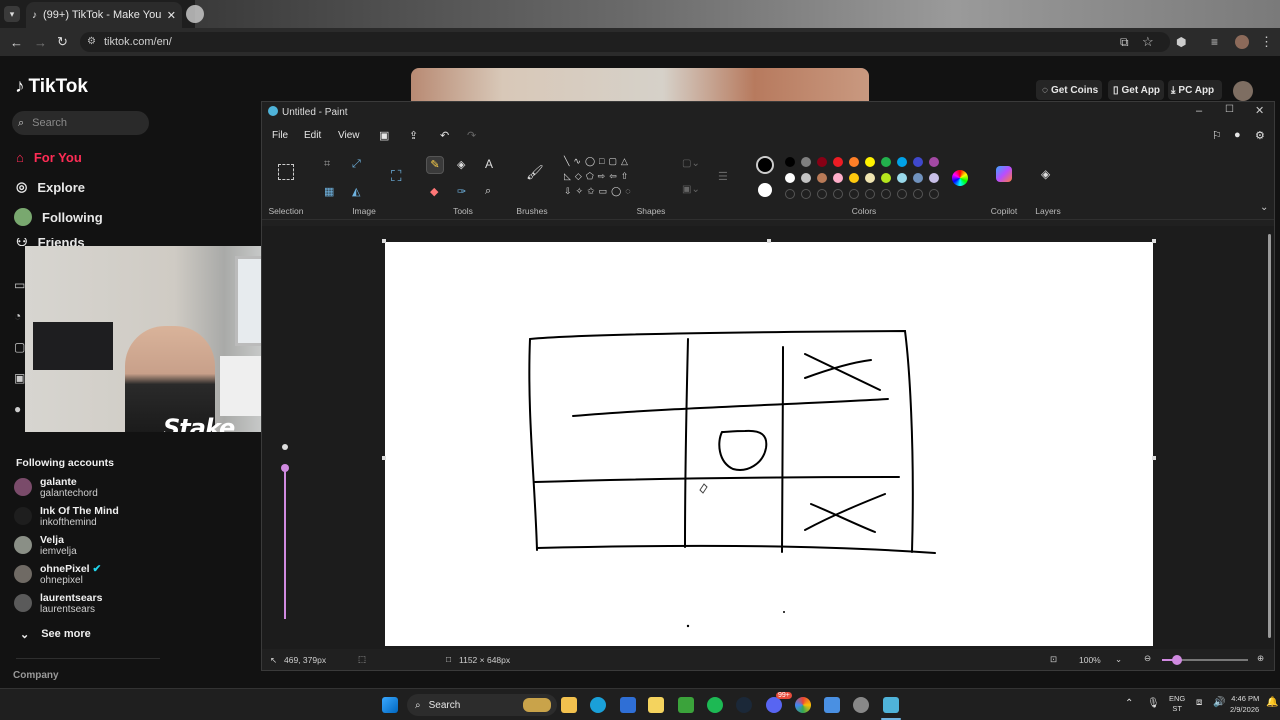 Image resolution: width=1280 pixels, height=720 pixels. What do you see at coordinates (1244, 704) in the screenshot?
I see `clock: 4:46 PM 2/9/2026` at bounding box center [1244, 704].